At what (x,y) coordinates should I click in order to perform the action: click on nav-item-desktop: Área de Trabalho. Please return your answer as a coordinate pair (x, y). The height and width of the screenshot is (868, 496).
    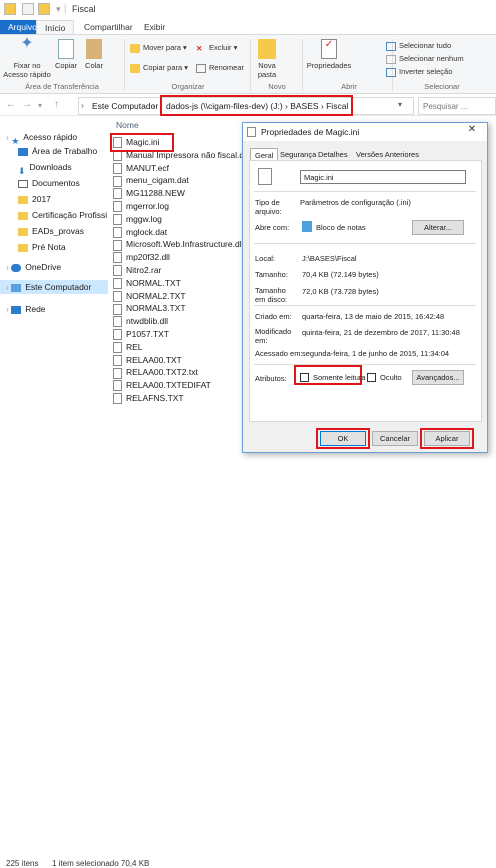
    Looking at the image, I should click on (54, 151).